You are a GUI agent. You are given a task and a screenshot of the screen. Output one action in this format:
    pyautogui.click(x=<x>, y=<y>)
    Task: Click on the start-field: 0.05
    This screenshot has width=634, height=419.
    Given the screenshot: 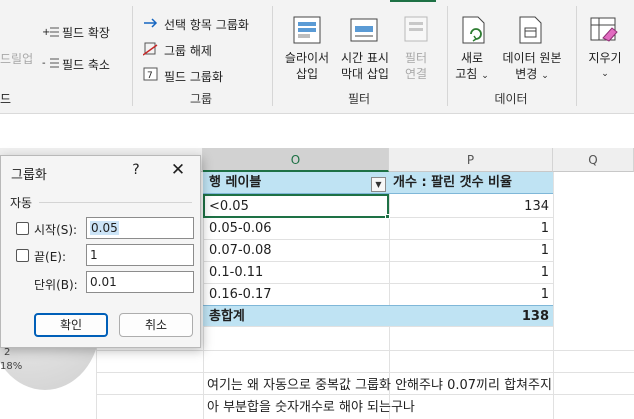 What is the action you would take?
    pyautogui.click(x=140, y=228)
    